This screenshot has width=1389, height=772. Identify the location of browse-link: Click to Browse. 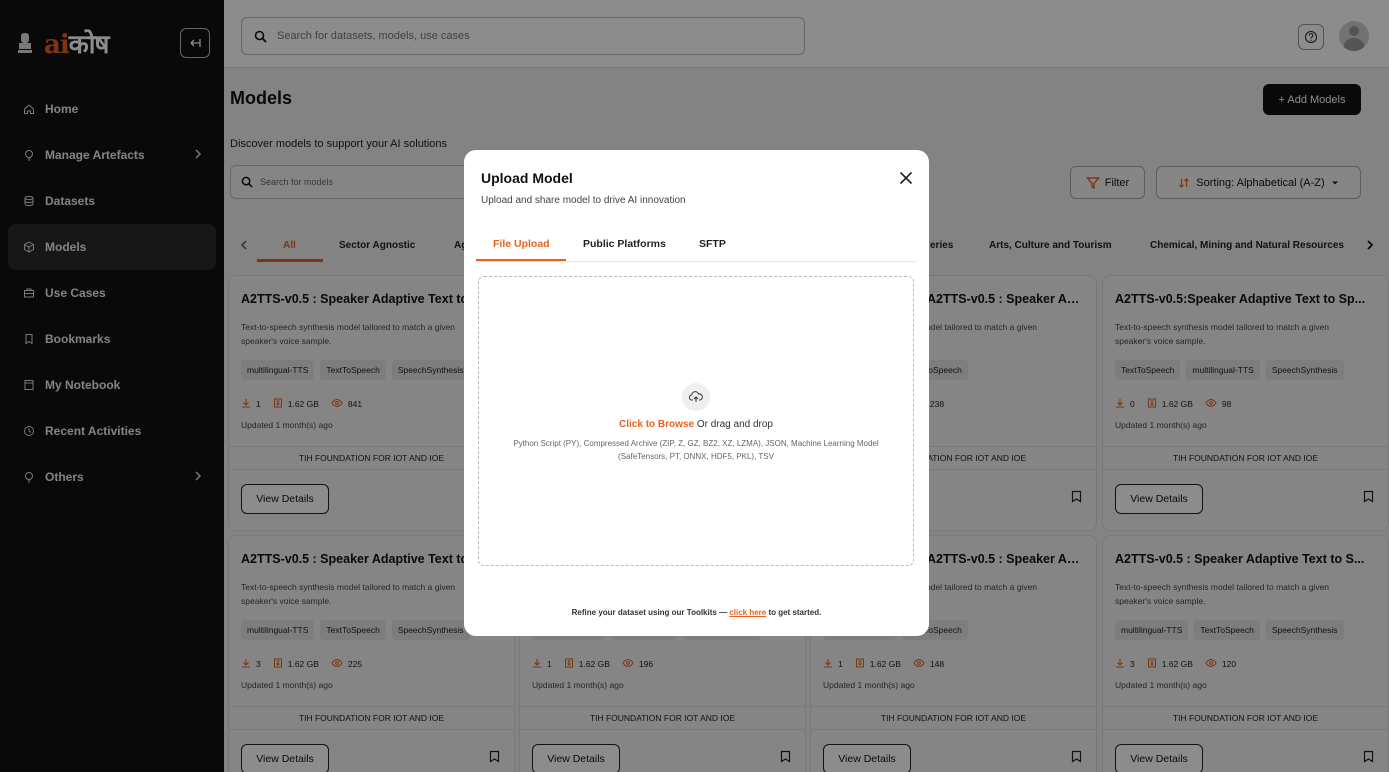
(656, 424).